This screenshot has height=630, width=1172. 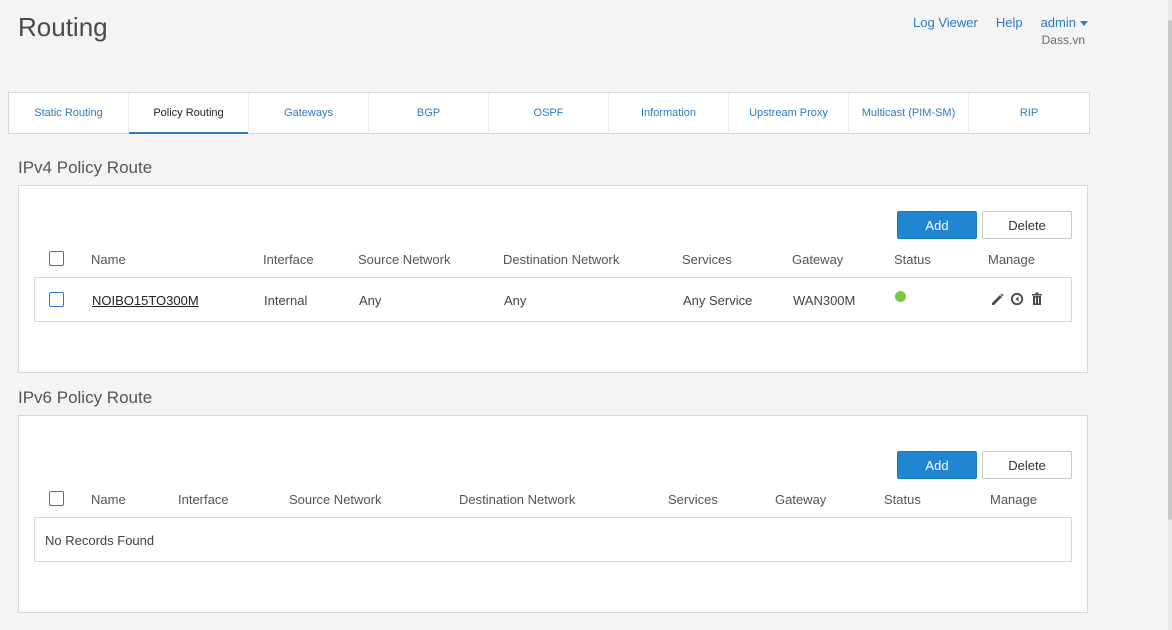 What do you see at coordinates (1063, 40) in the screenshot?
I see `org-name: Dass.vn` at bounding box center [1063, 40].